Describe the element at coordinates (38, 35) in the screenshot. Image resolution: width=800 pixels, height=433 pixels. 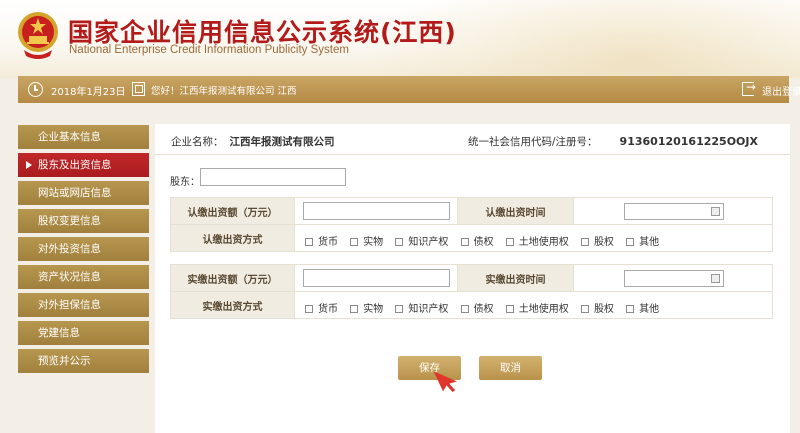
I see `national-emblem-icon` at that location.